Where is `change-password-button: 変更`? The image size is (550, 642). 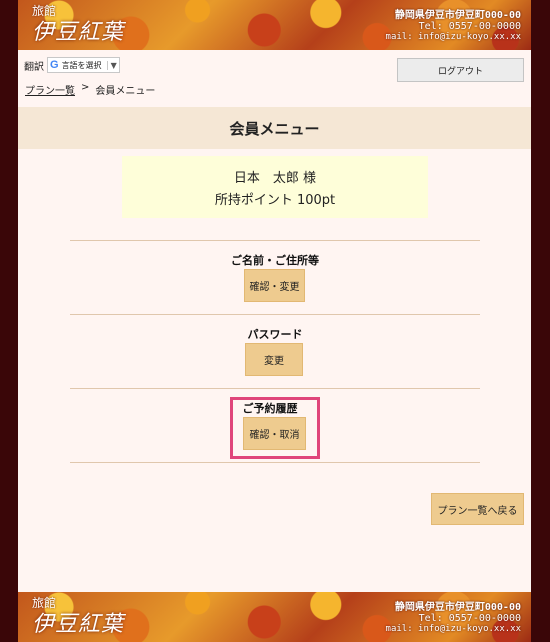
change-password-button: 変更 is located at coordinates (274, 359).